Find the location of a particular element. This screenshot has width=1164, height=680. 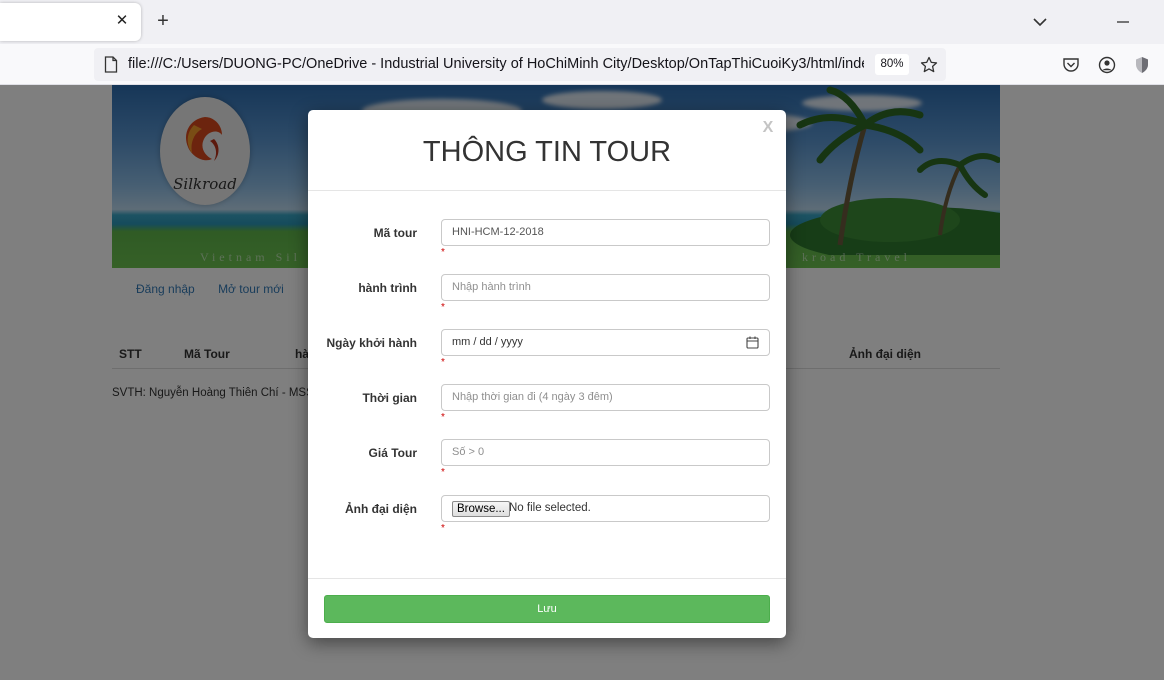

modal-footer: Lưu is located at coordinates (547, 608).